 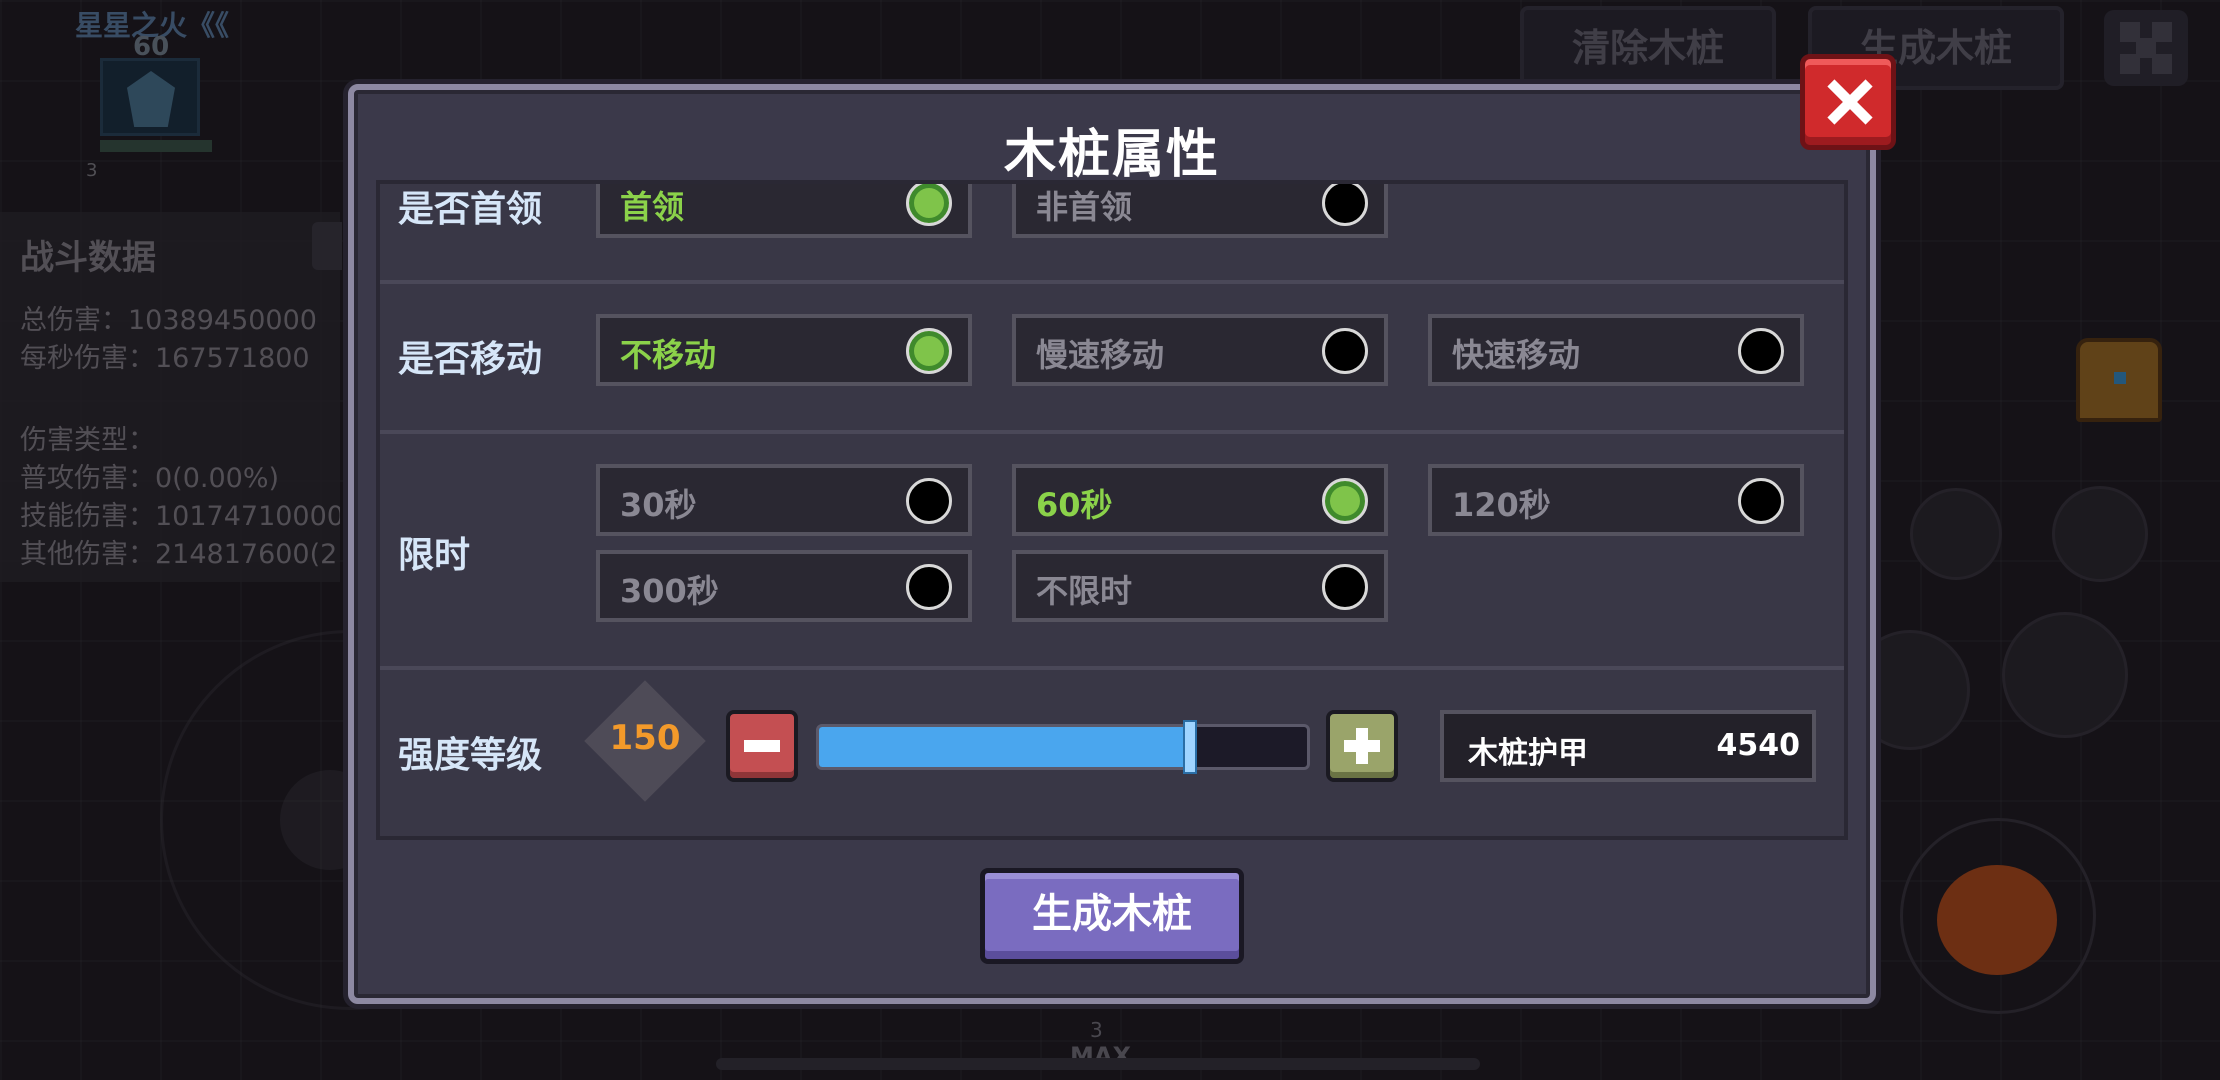 I want to click on strength-label: 强度等级, so click(x=470, y=755).